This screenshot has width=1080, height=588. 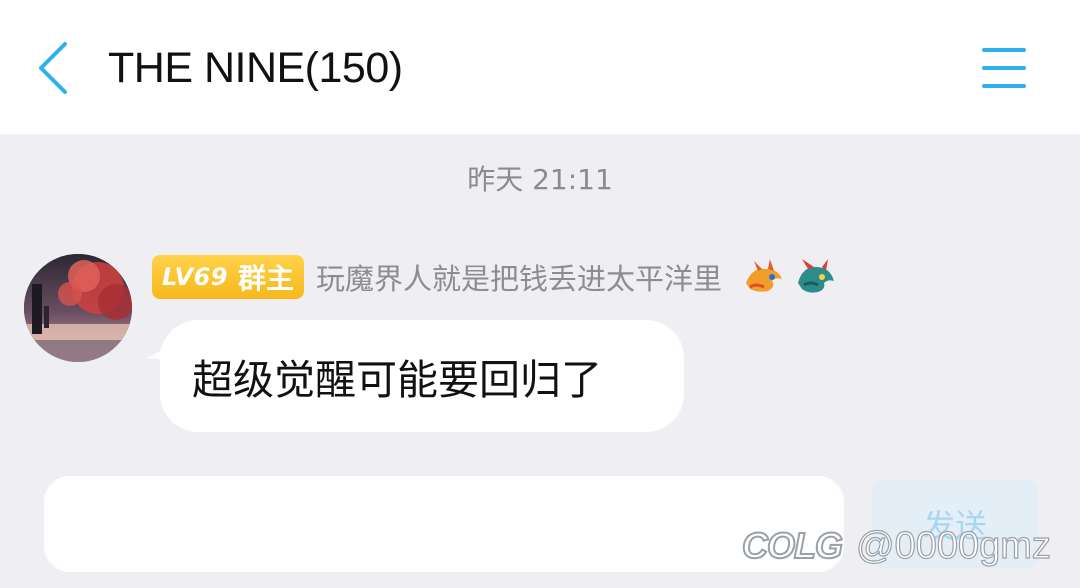 I want to click on member-badge: LV69 群主, so click(x=228, y=277).